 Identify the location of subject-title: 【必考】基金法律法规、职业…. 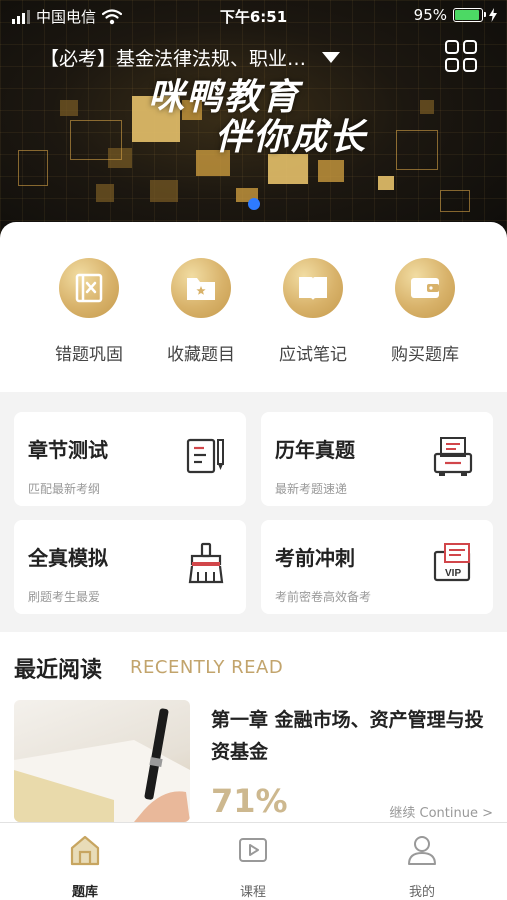
(173, 59).